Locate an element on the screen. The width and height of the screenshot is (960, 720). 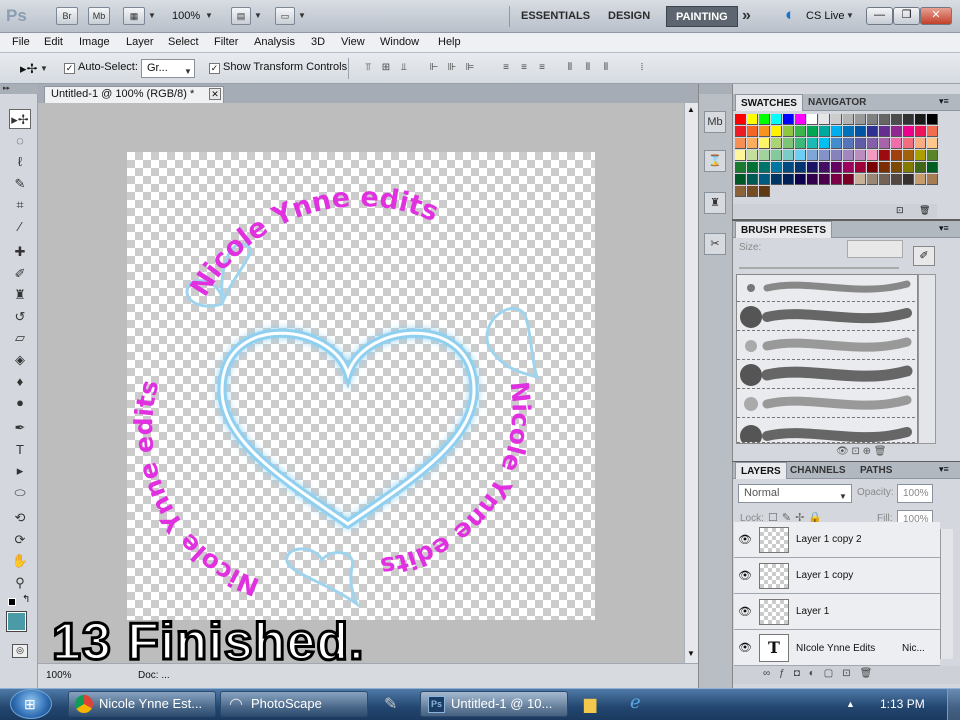
hand-tool: ✋ is located at coordinates (20, 561).